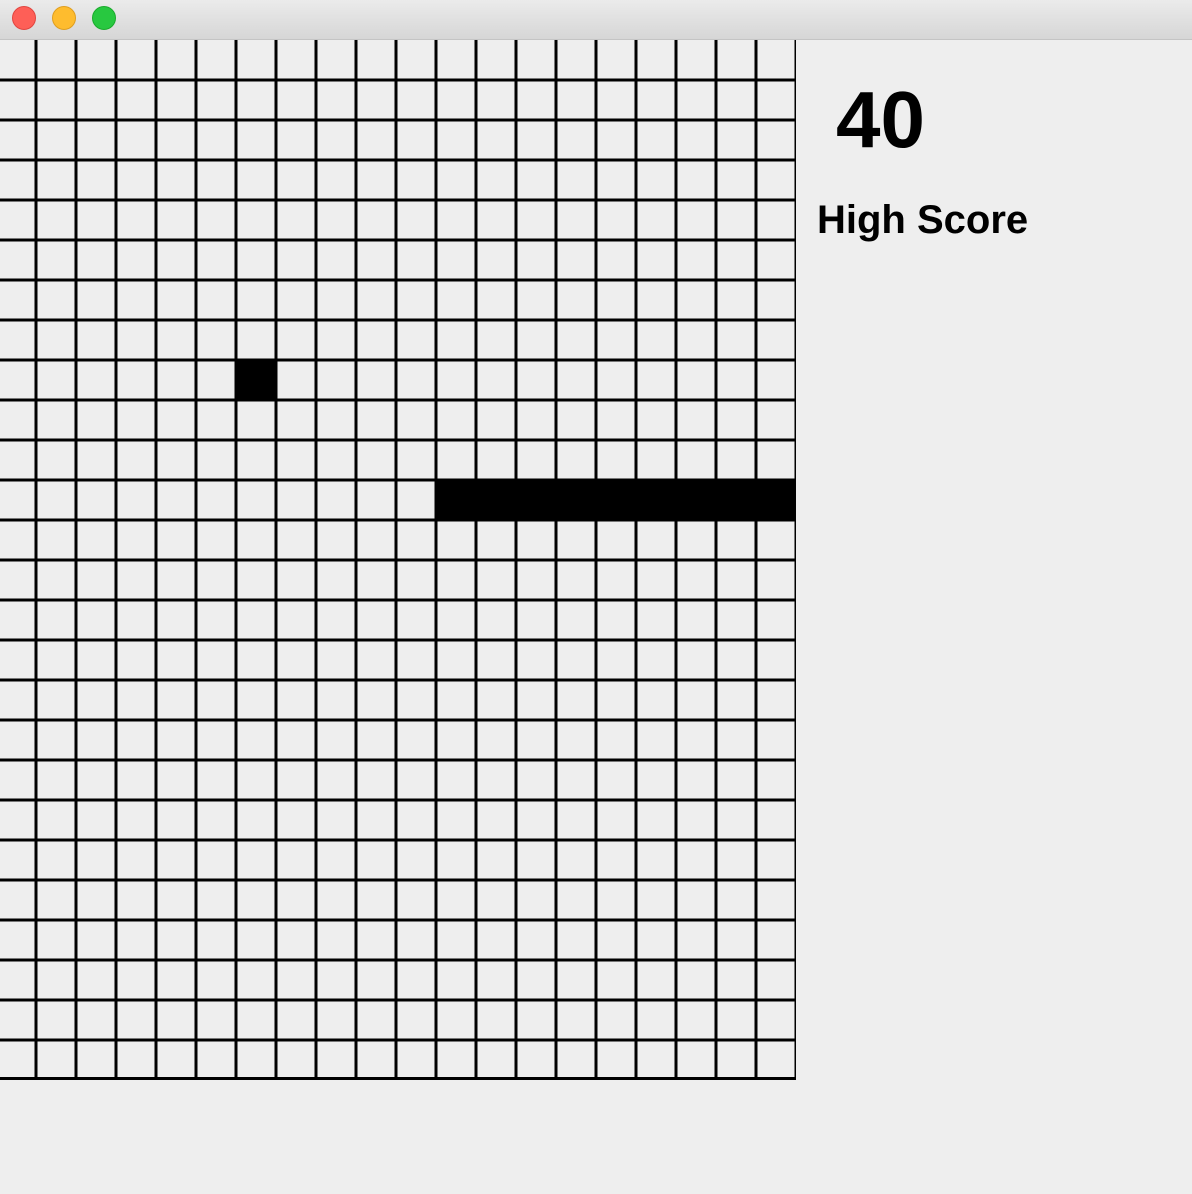 The height and width of the screenshot is (1194, 1192). I want to click on title-bar, so click(596, 20).